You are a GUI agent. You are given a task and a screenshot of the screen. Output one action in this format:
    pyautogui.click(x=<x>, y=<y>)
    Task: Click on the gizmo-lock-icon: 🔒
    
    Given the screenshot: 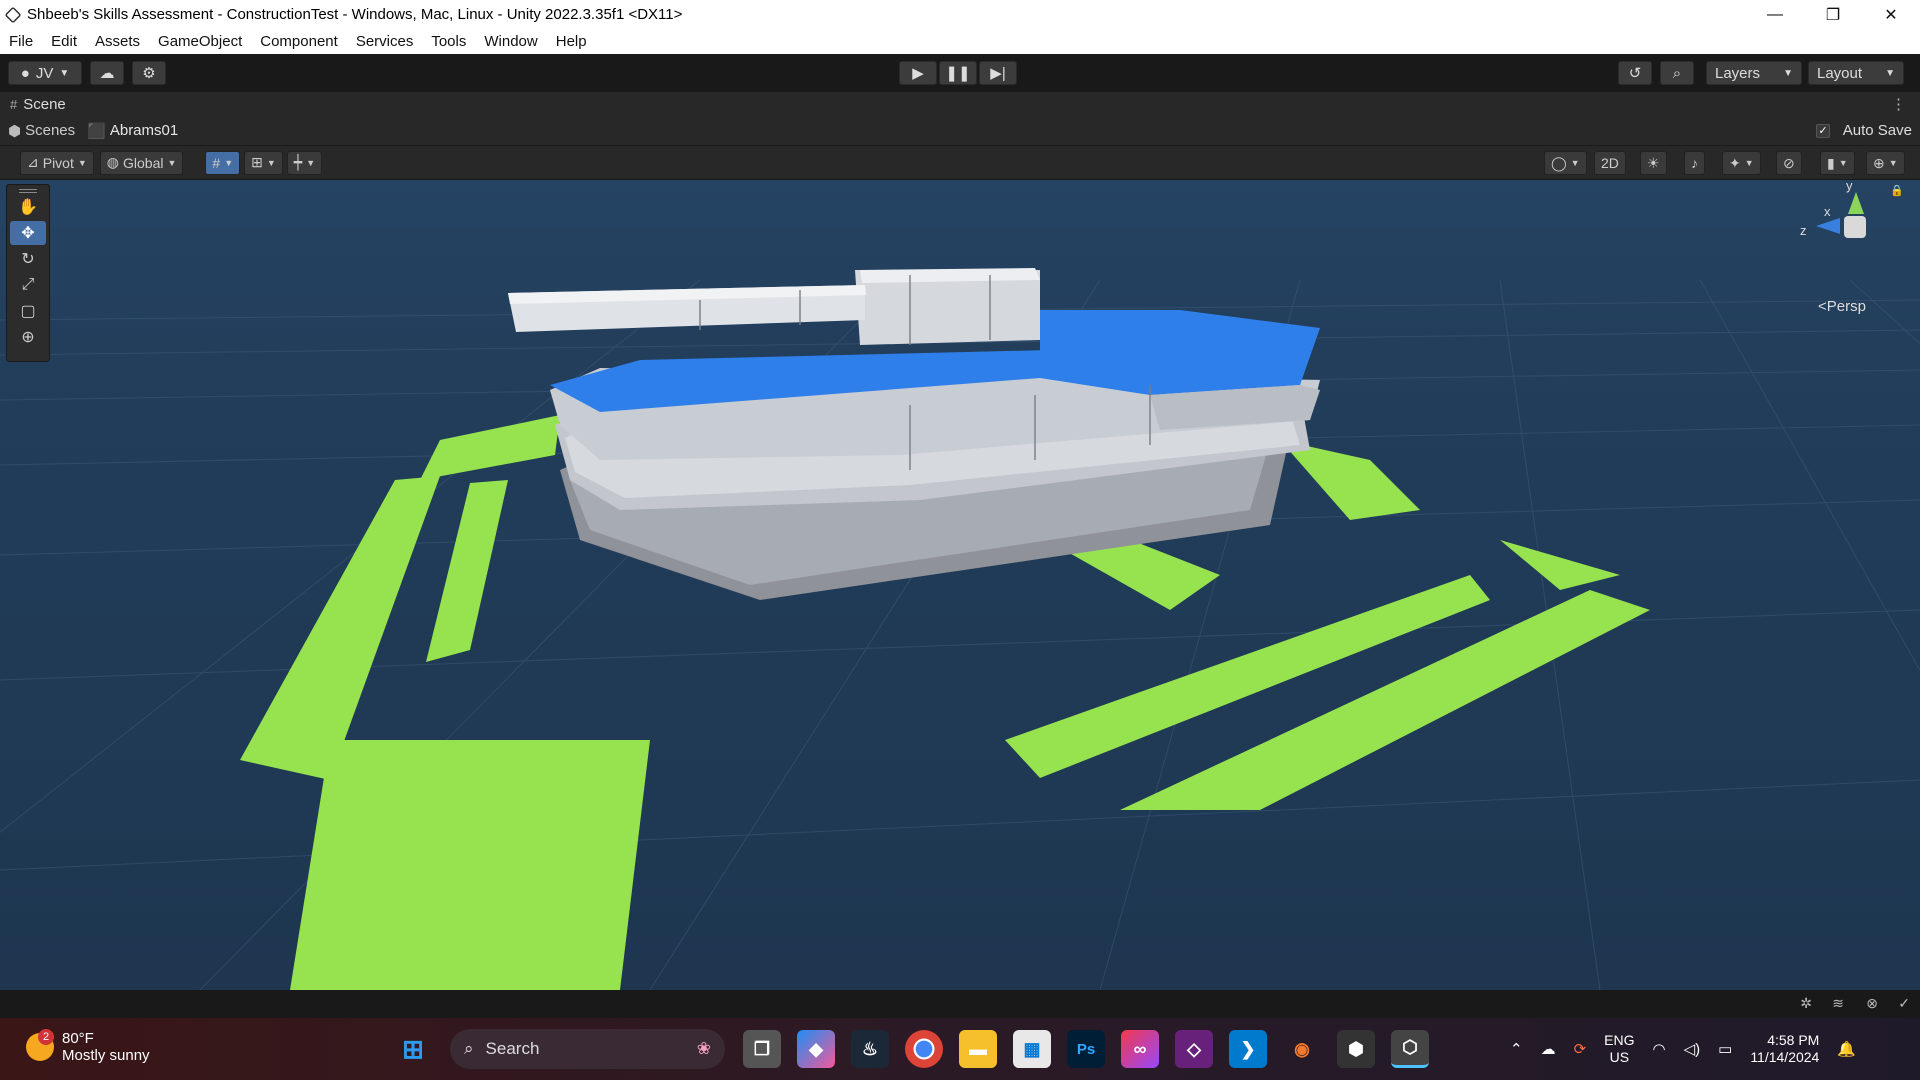 What is the action you would take?
    pyautogui.click(x=1897, y=190)
    